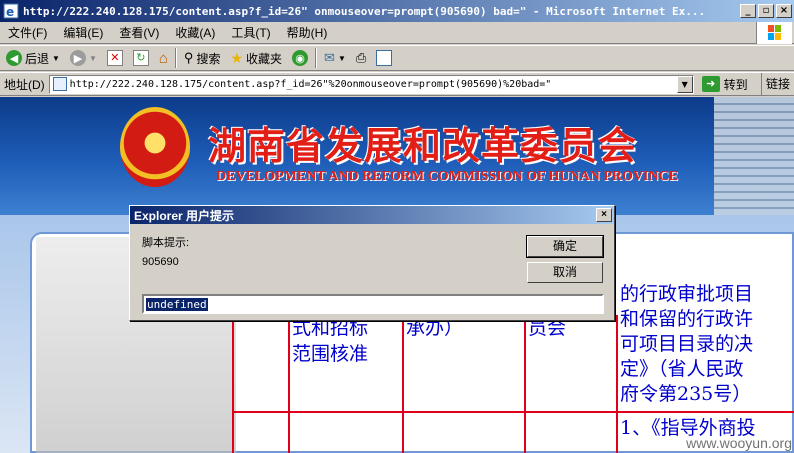 The width and height of the screenshot is (794, 453). I want to click on home-icon: ⌂, so click(163, 58).